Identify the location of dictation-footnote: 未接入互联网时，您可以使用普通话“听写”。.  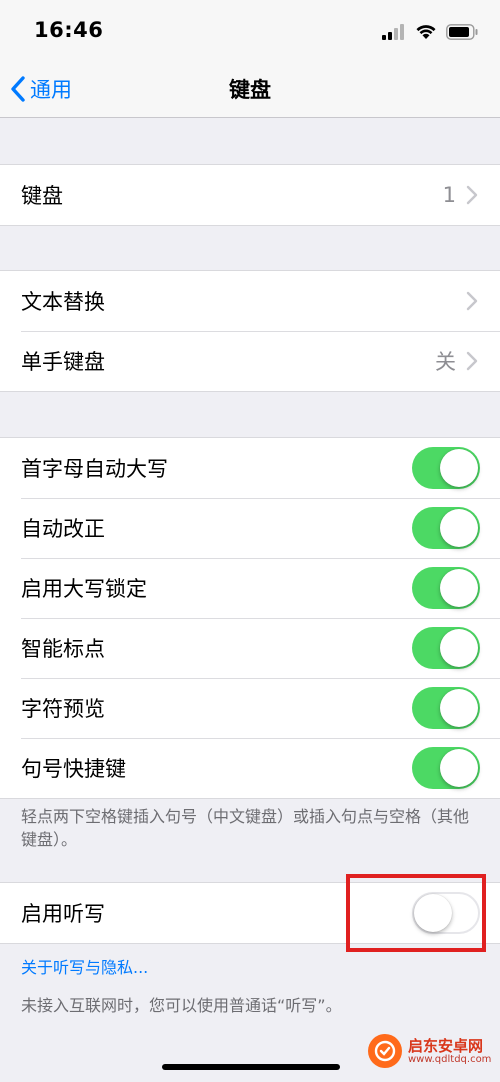
(181, 1005).